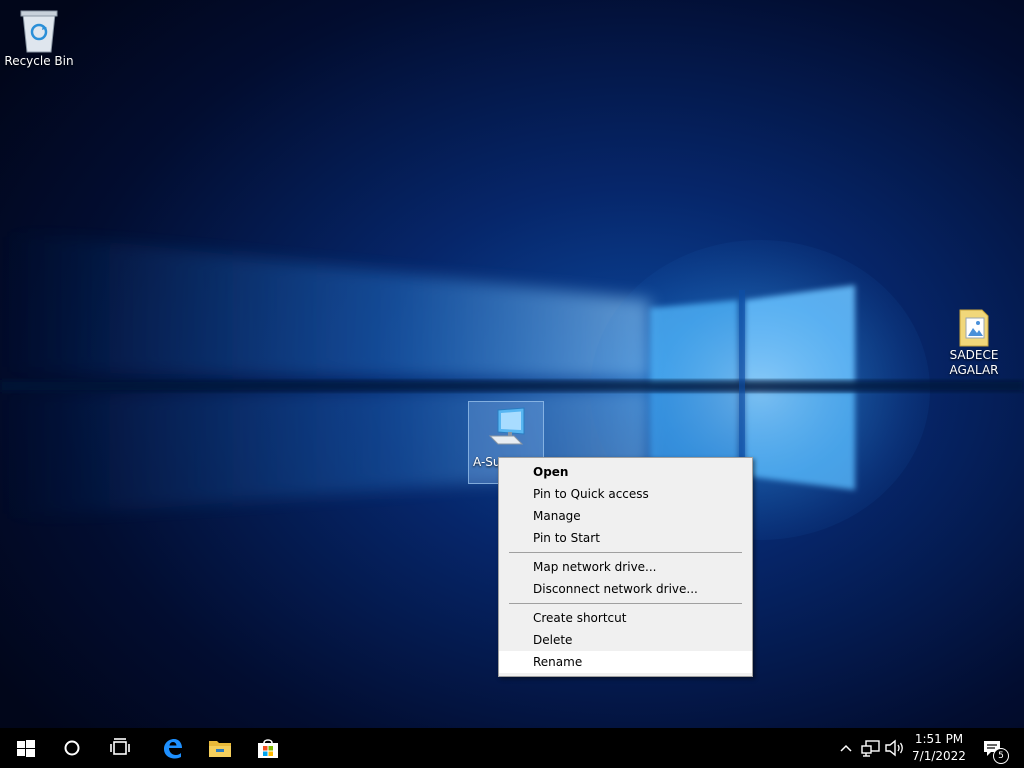 Image resolution: width=1024 pixels, height=768 pixels. Describe the element at coordinates (939, 739) in the screenshot. I see `clock-time: 1:51 PM` at that location.